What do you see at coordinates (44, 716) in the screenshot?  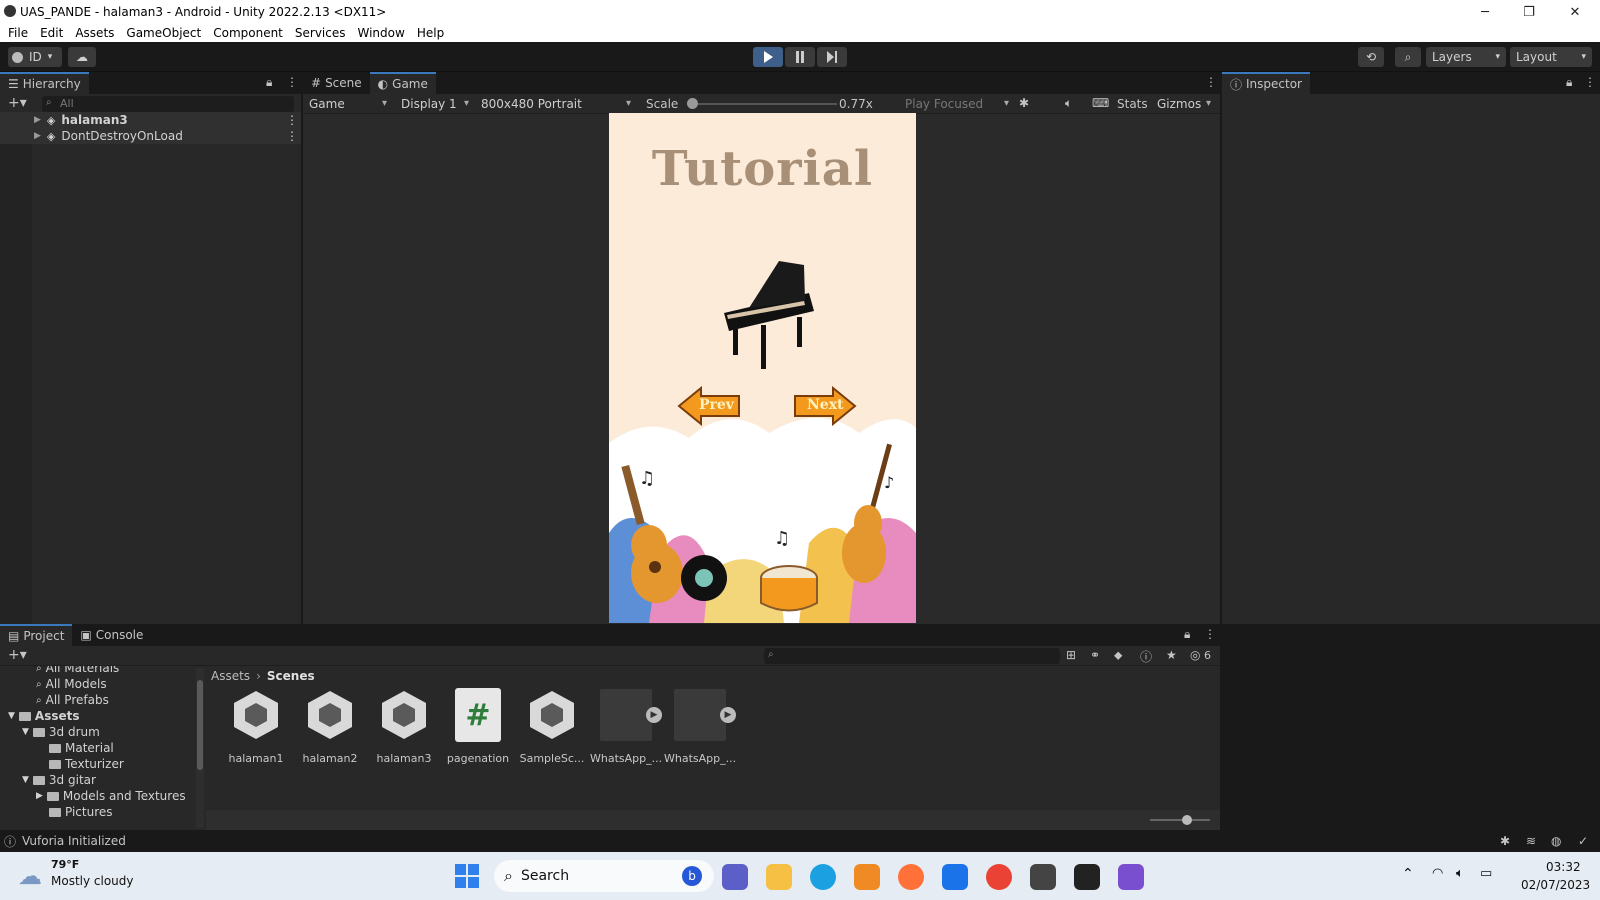 I see `project-tree-item: ▼ Assets` at bounding box center [44, 716].